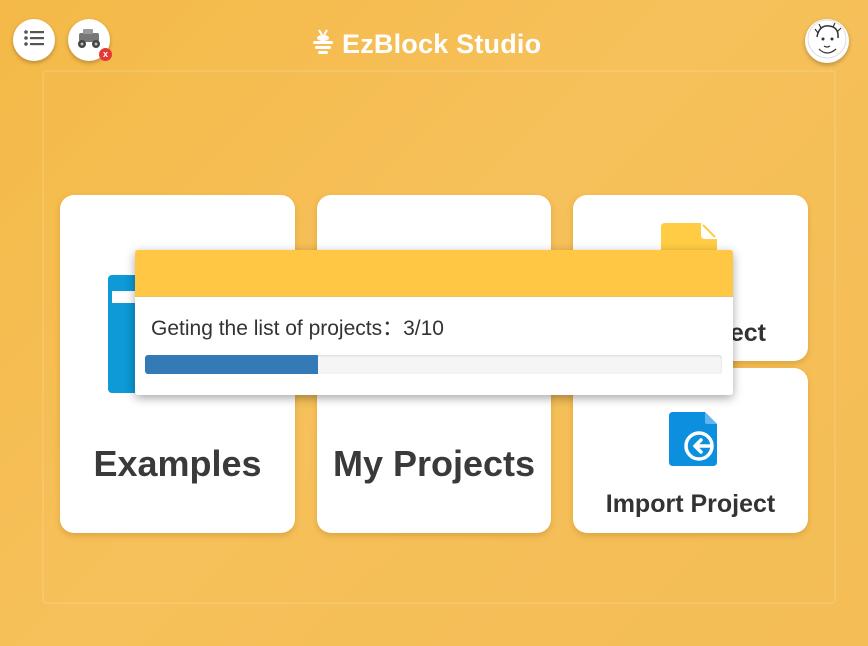  What do you see at coordinates (747, 333) in the screenshot?
I see `new-project-label: ect` at bounding box center [747, 333].